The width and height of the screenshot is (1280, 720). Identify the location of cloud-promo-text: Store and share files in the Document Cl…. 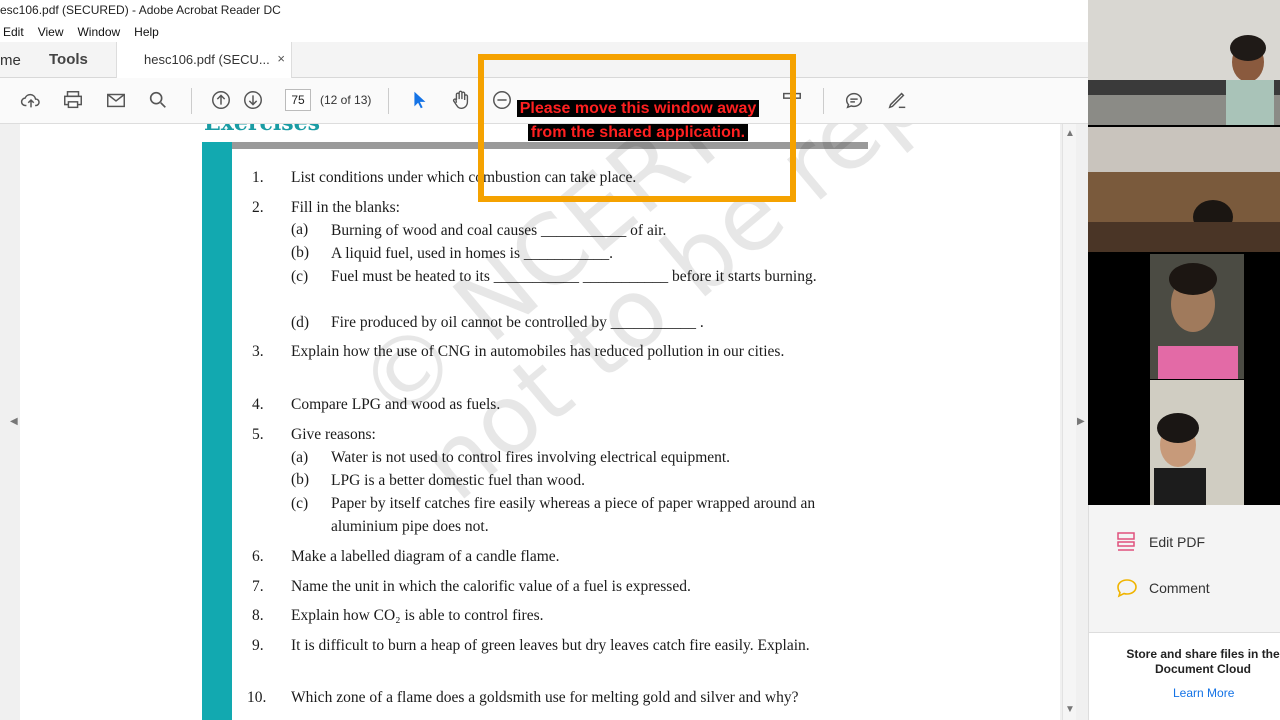
(1203, 661).